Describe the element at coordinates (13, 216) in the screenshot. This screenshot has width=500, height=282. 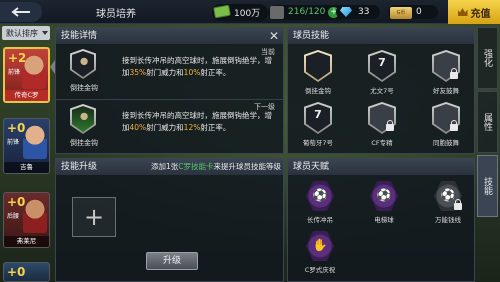
I see `card-position: 后腰` at that location.